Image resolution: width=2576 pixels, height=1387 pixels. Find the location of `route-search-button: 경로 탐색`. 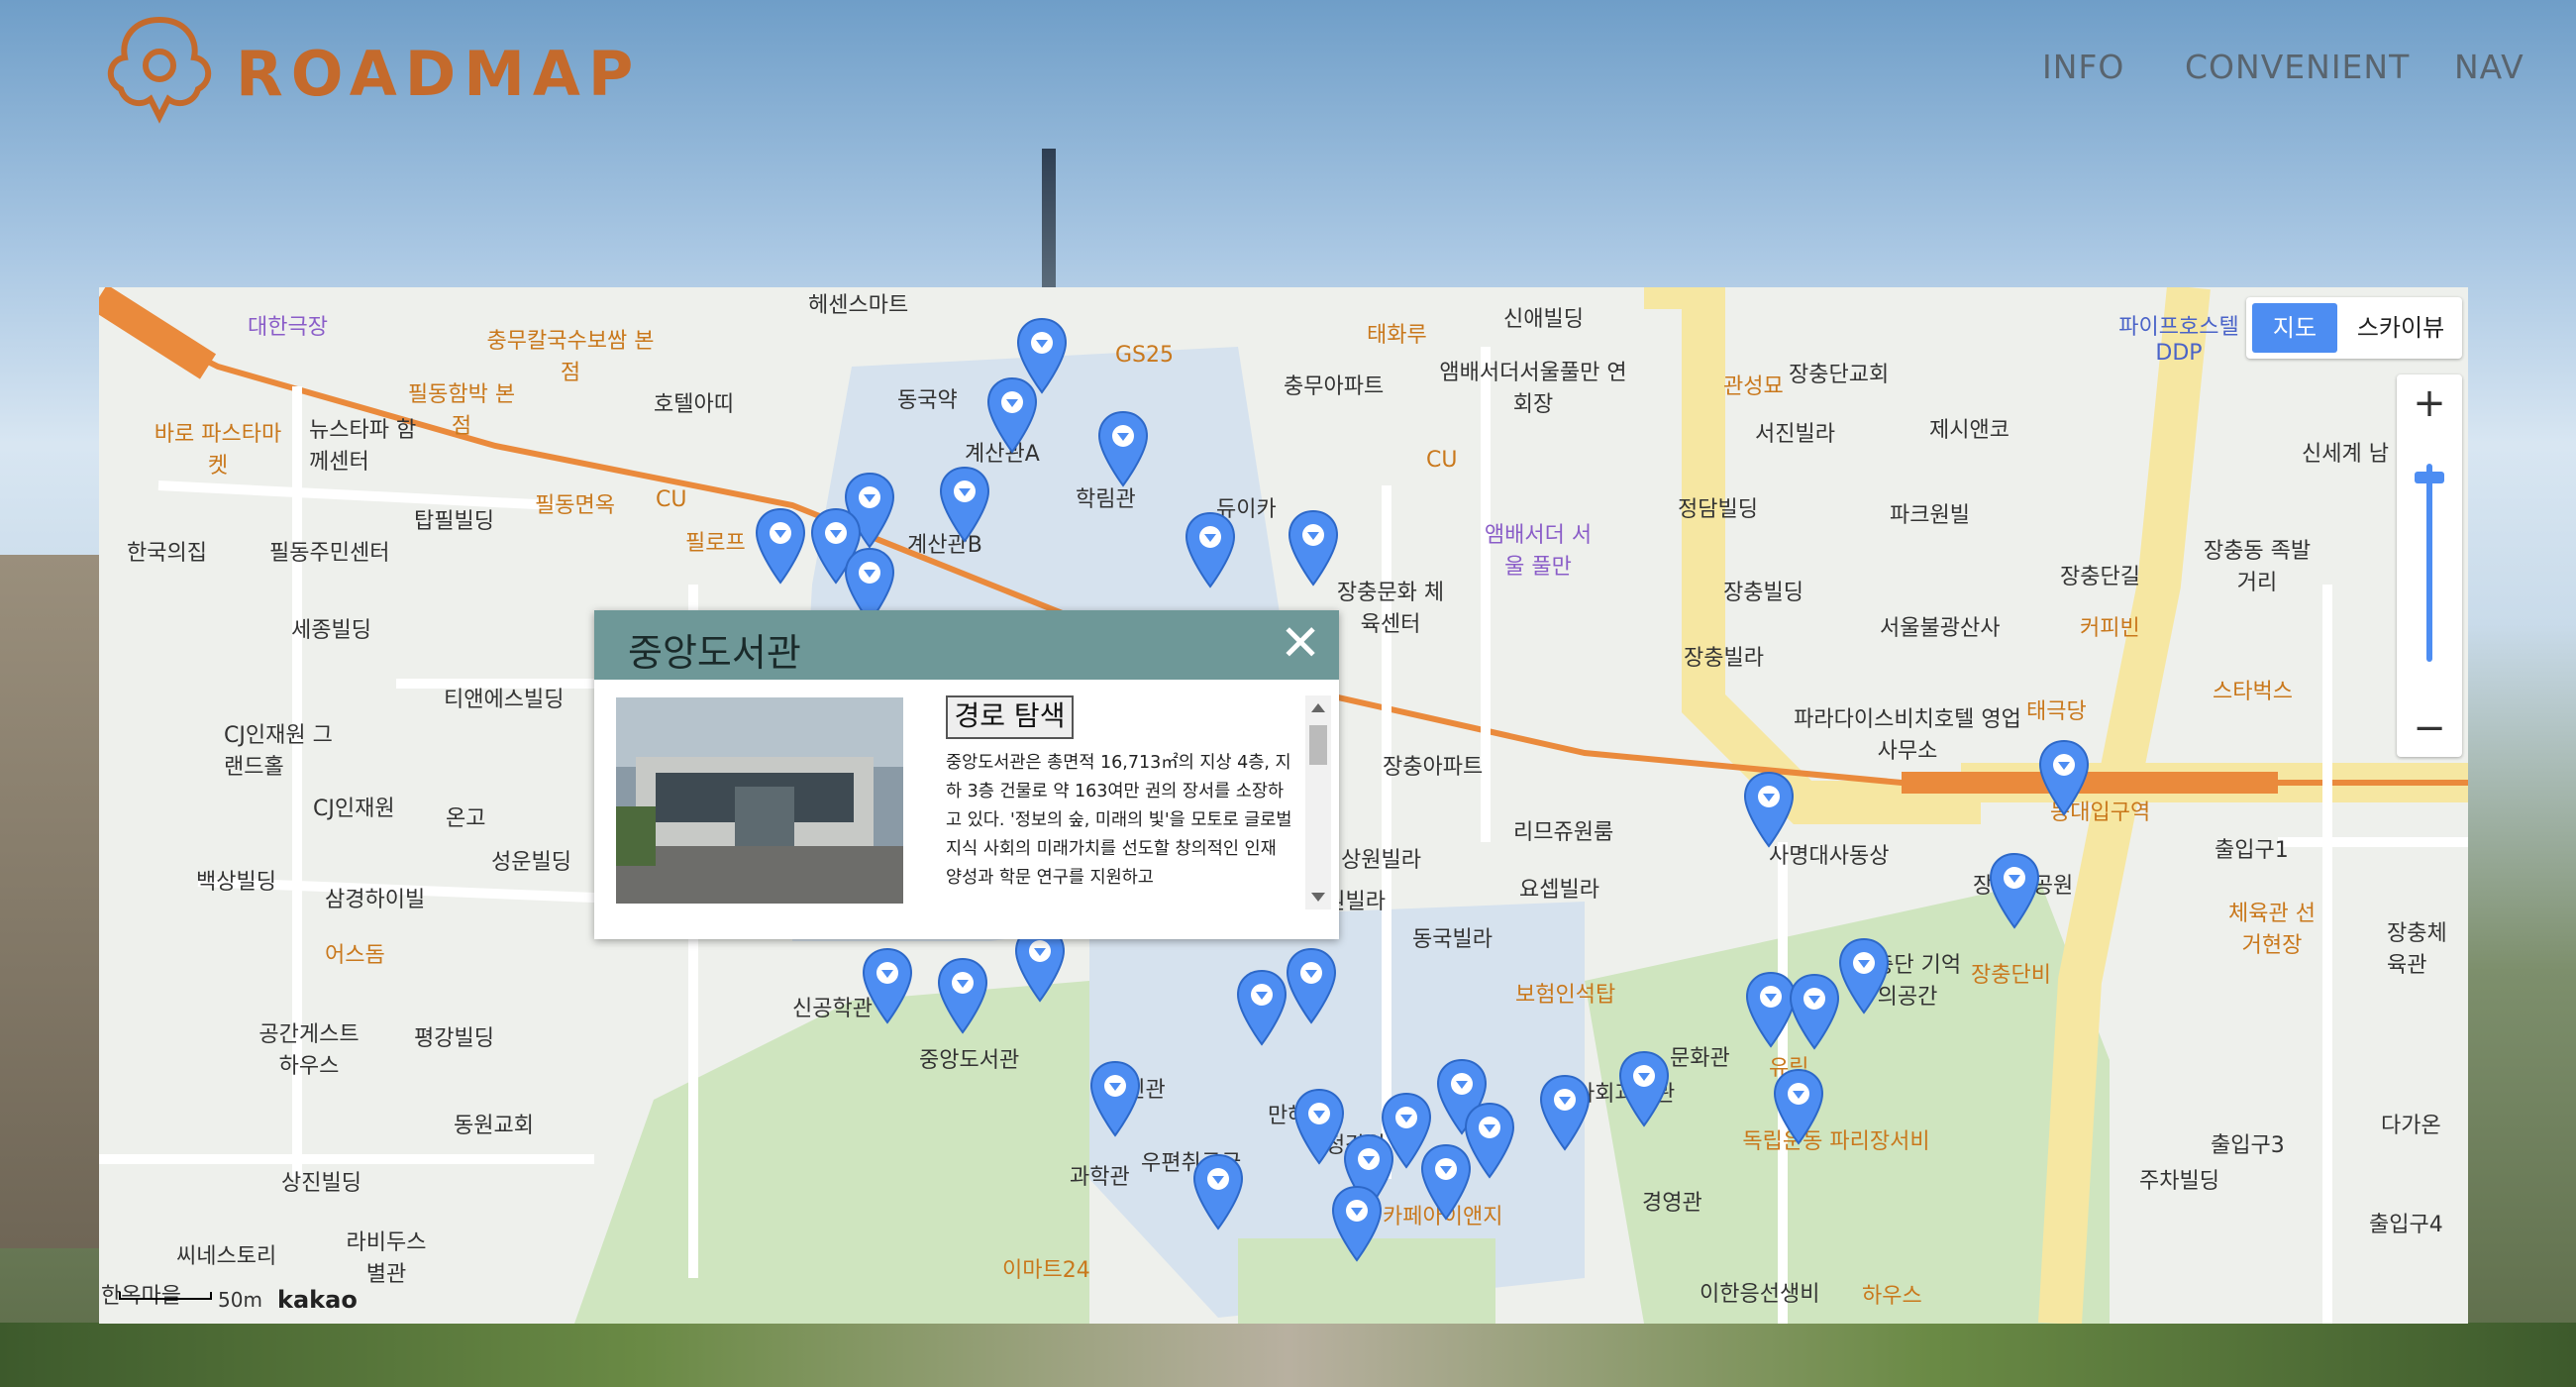

route-search-button: 경로 탐색 is located at coordinates (1010, 717).